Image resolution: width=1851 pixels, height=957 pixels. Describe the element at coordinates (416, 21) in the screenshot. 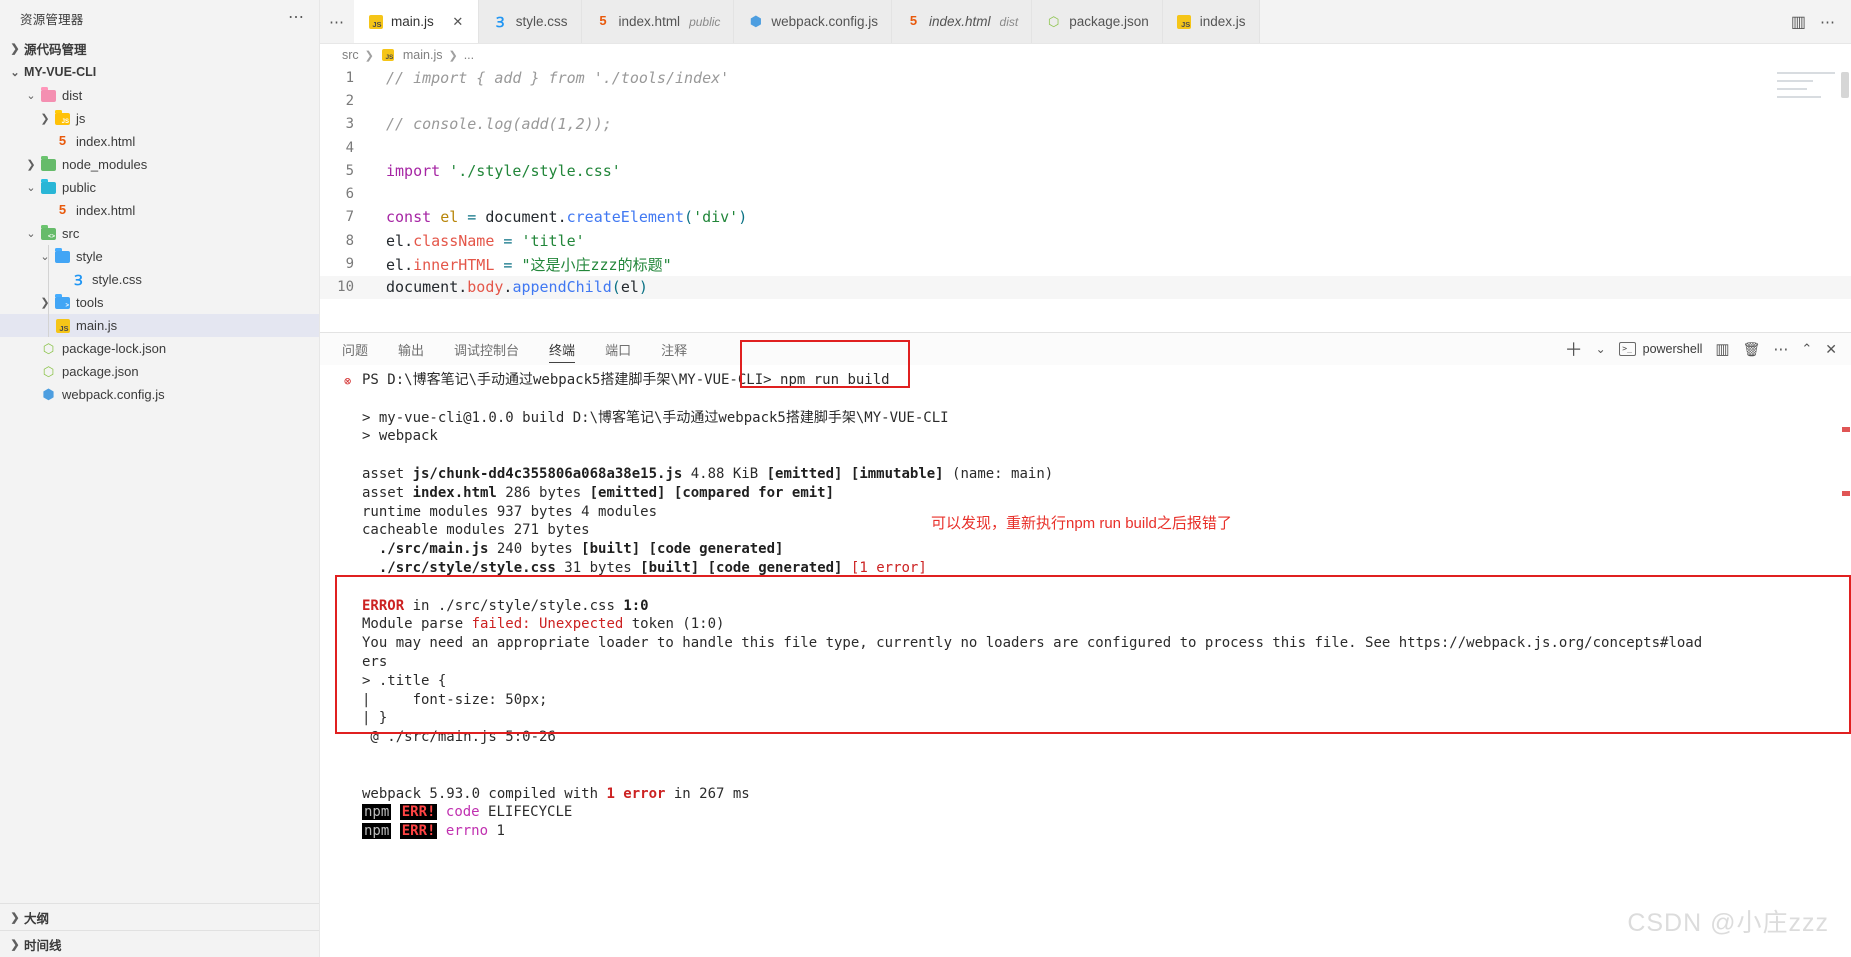

I see `tab-main-js: JS main.js ✕` at that location.